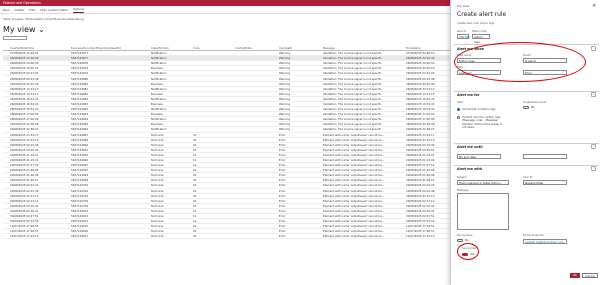 The width and height of the screenshot is (601, 285). Describe the element at coordinates (20, 10) in the screenshot. I see `delete-button: Delete` at that location.